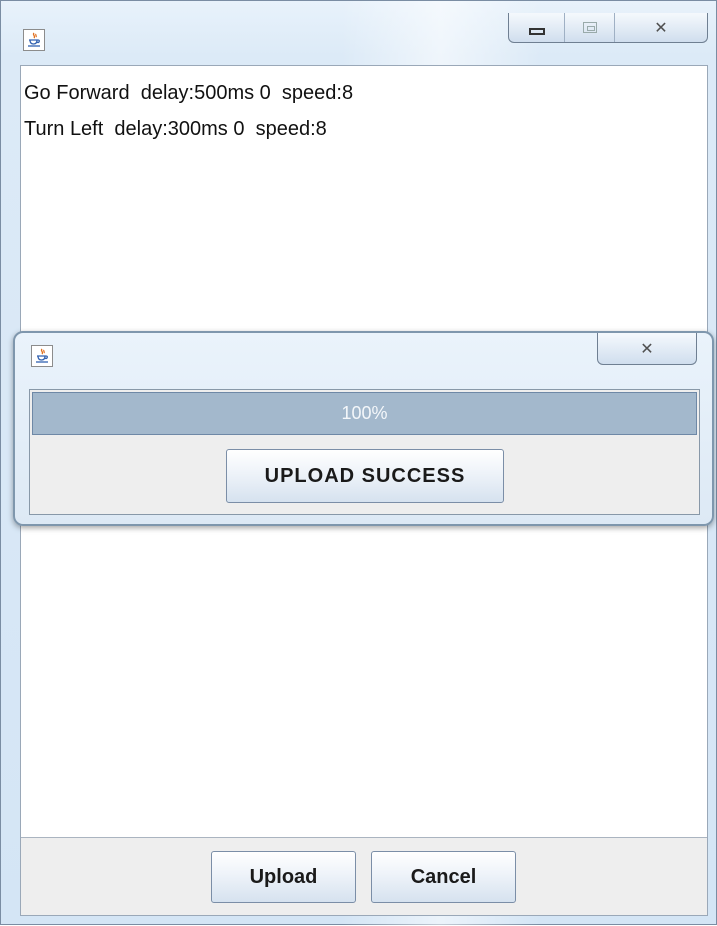 The width and height of the screenshot is (717, 926). I want to click on close-button: ✕, so click(661, 27).